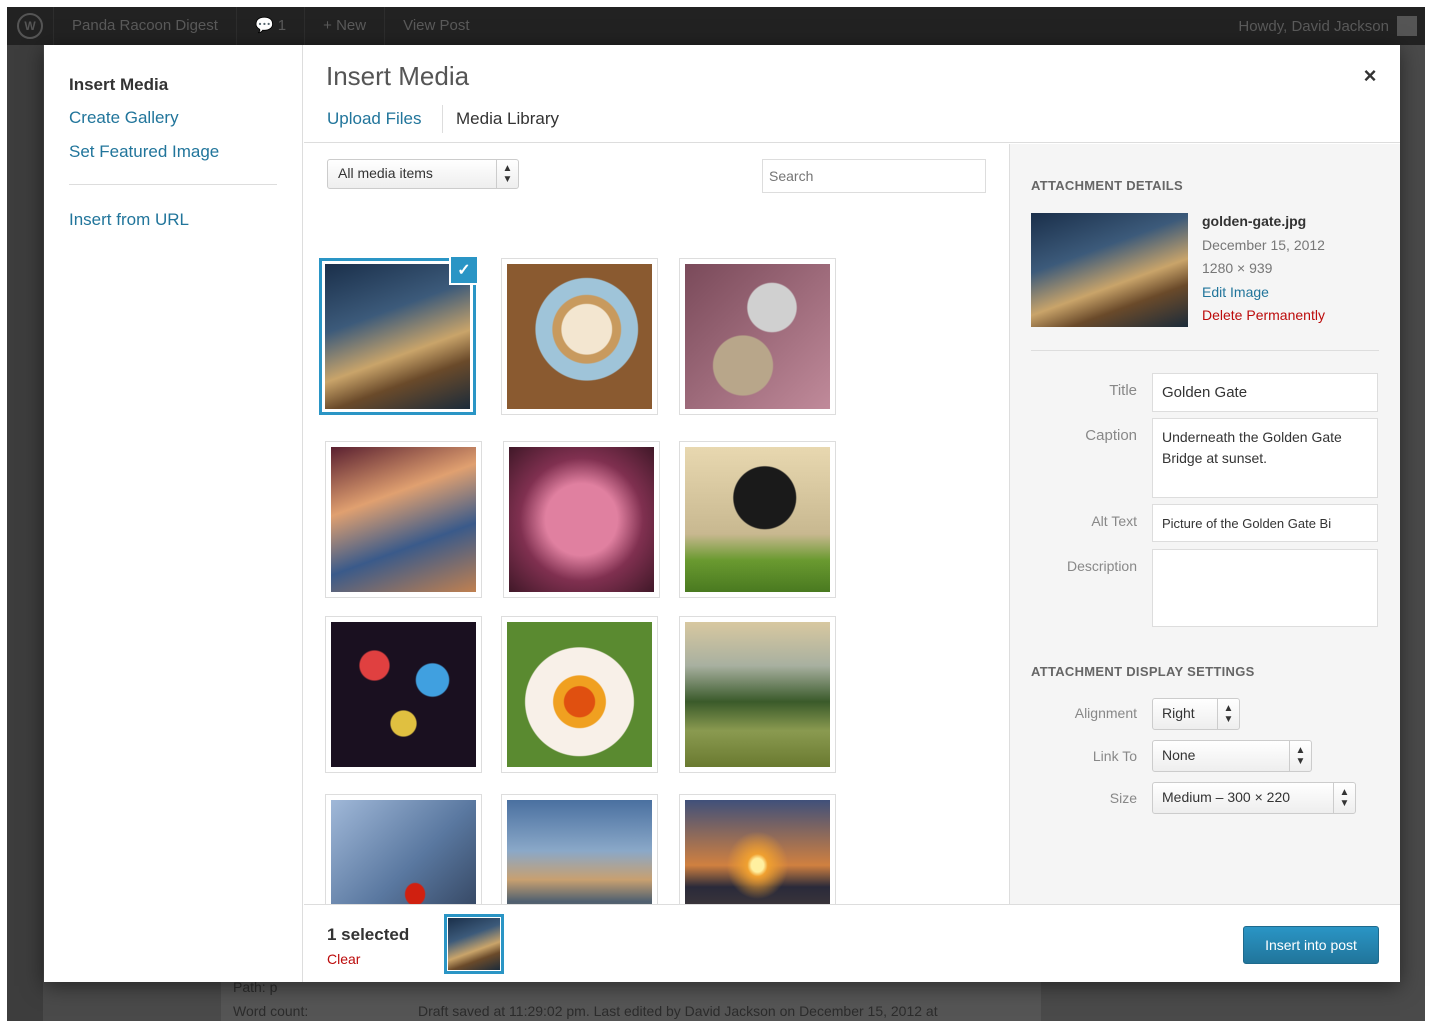 This screenshot has width=1432, height=1021. What do you see at coordinates (852, 943) in the screenshot?
I see `media-toolbar: 1 selected Clear Insert into post` at bounding box center [852, 943].